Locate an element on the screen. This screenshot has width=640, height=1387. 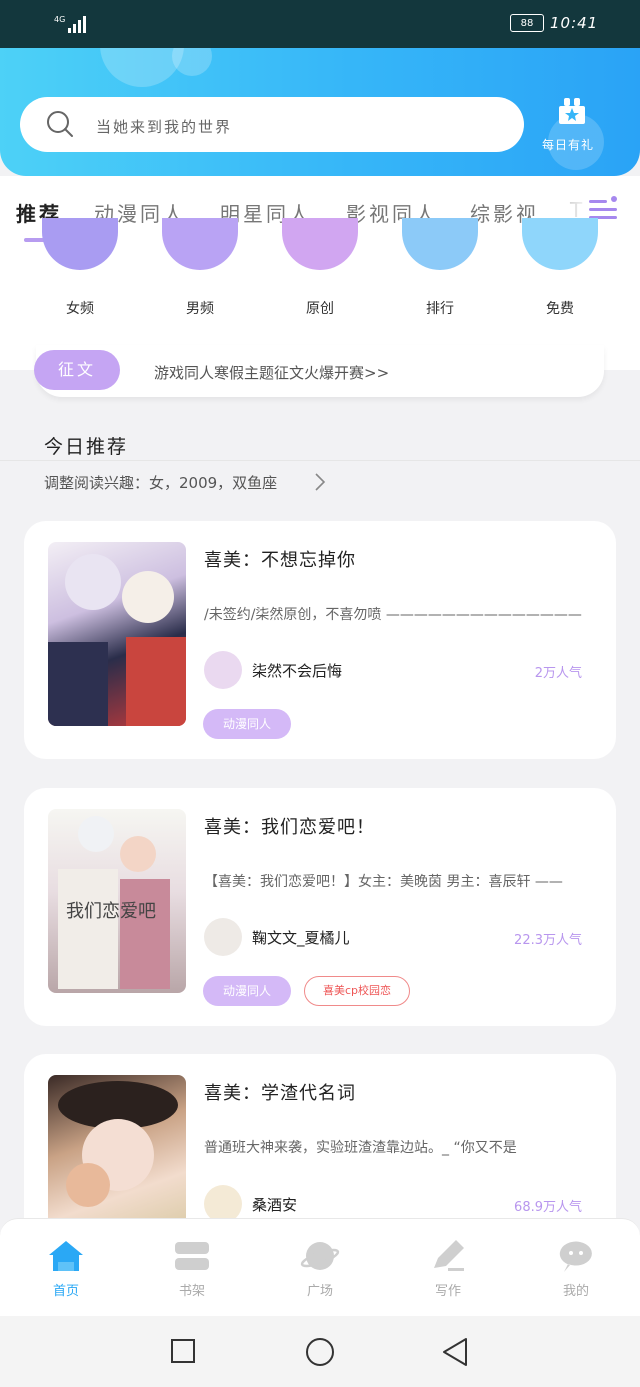
popularity-count: 2万人气 is located at coordinates (558, 673).